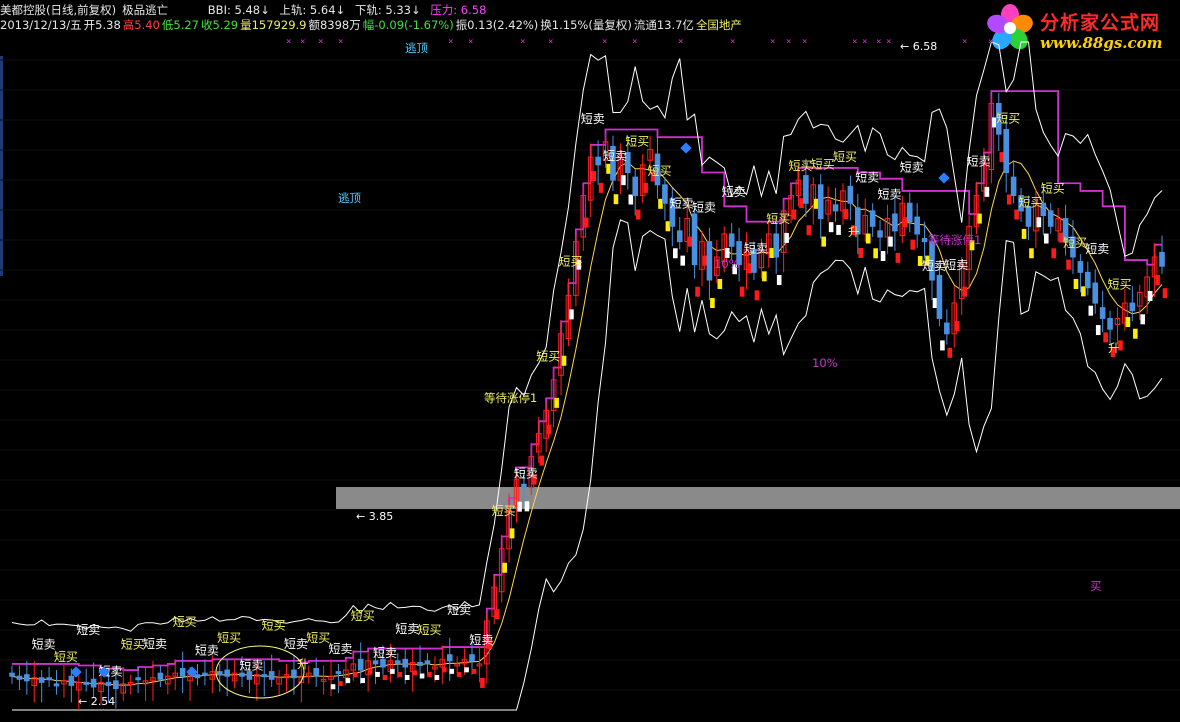 Image resolution: width=1180 pixels, height=722 pixels. Describe the element at coordinates (374, 516) in the screenshot. I see `price-annotation: ← 3.85` at that location.